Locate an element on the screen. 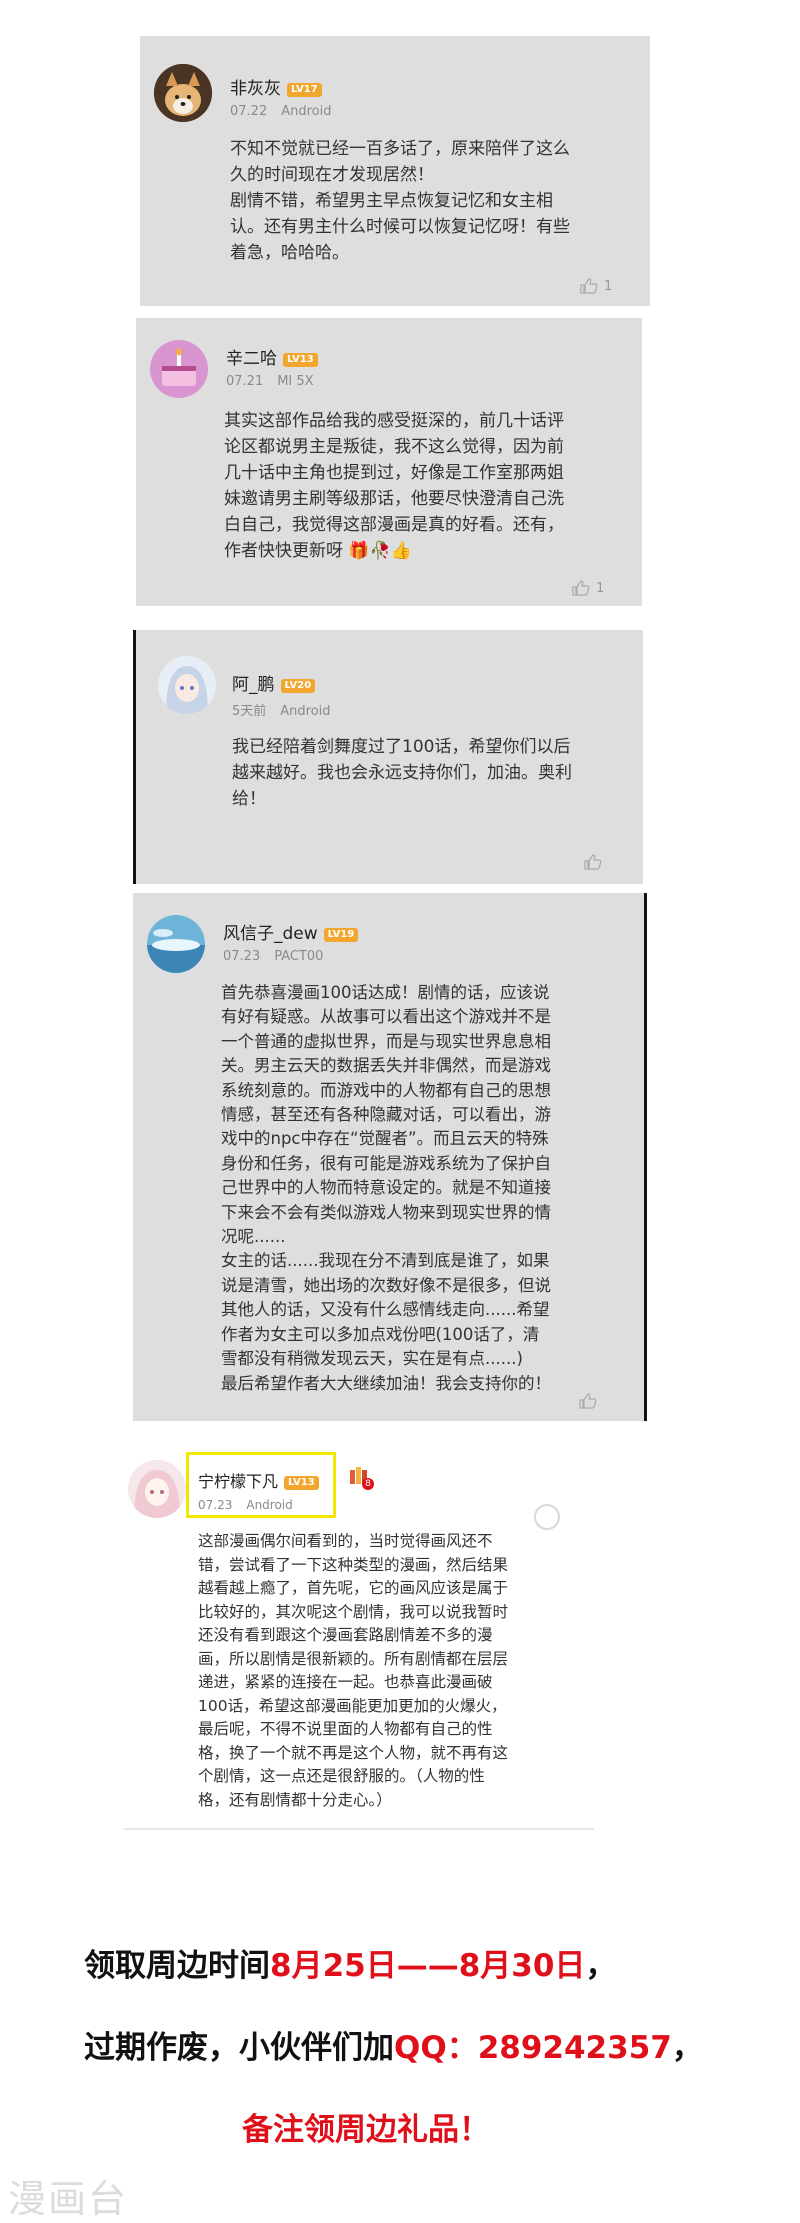  sky-avatar-icon is located at coordinates (176, 944).